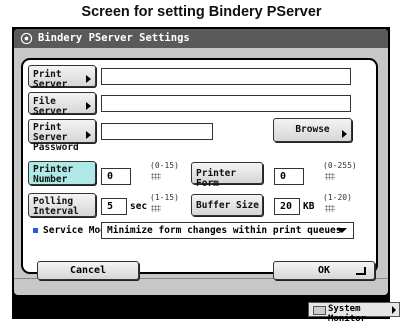 This screenshot has width=403, height=324. I want to click on print-server-password-button: Print Server Password, so click(62, 136).